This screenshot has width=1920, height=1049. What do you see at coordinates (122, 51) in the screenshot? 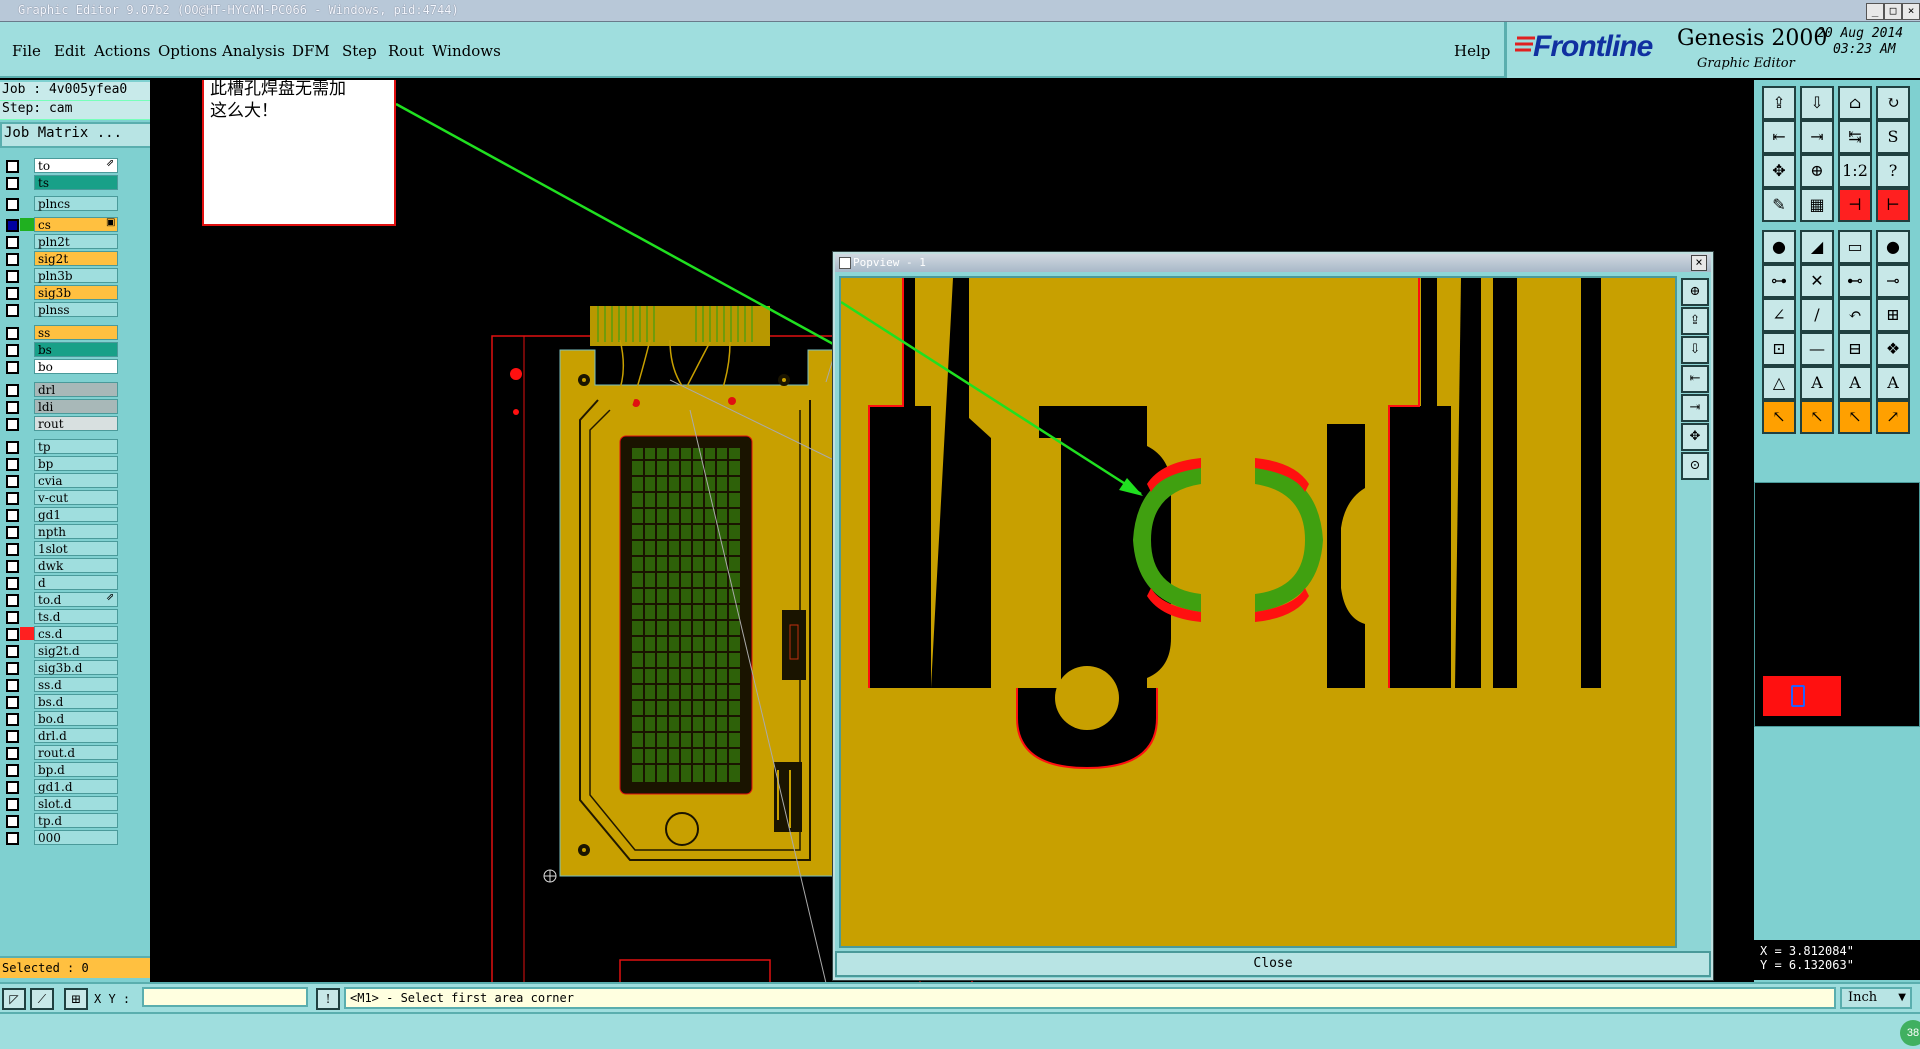
I see `menu-actions: Actions` at bounding box center [122, 51].